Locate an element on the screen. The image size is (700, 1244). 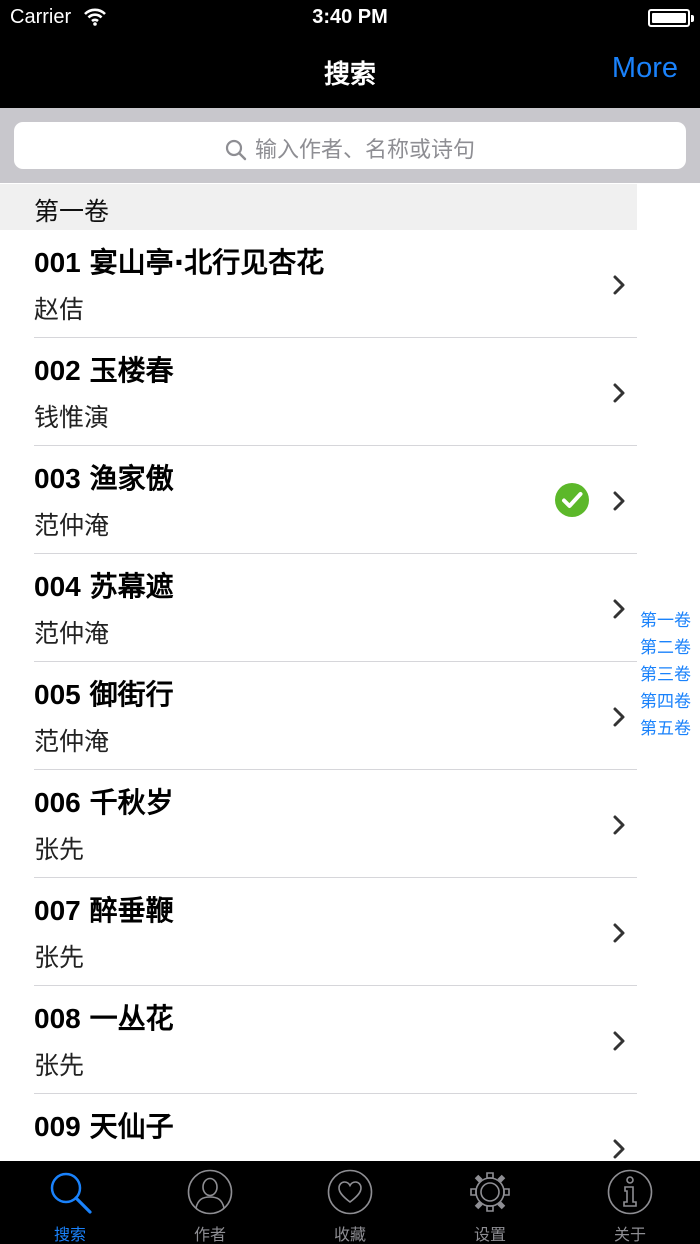
poem-number: 005 is located at coordinates (57, 694).